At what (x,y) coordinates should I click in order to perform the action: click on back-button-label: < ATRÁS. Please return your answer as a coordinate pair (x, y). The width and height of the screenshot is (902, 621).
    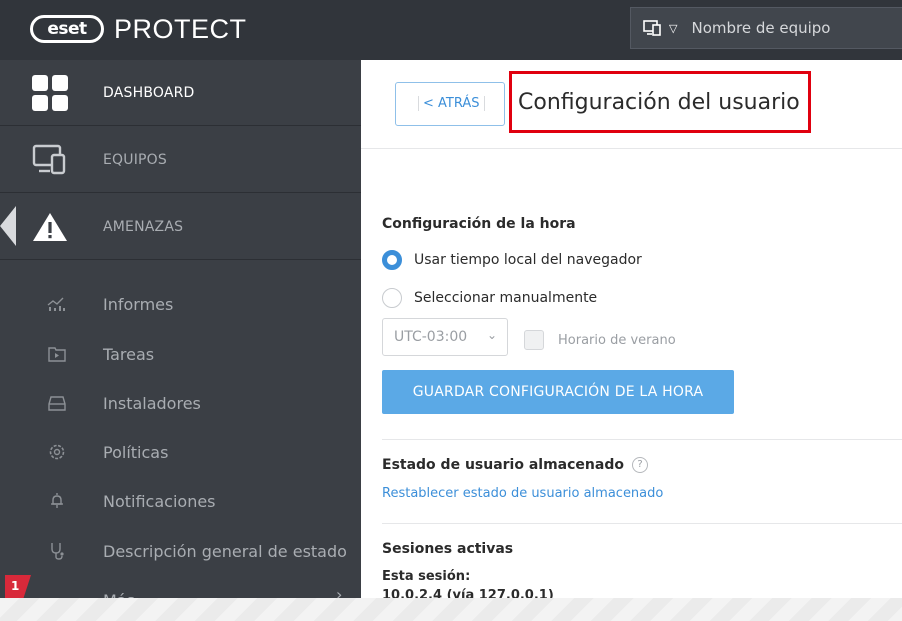
    Looking at the image, I should click on (451, 103).